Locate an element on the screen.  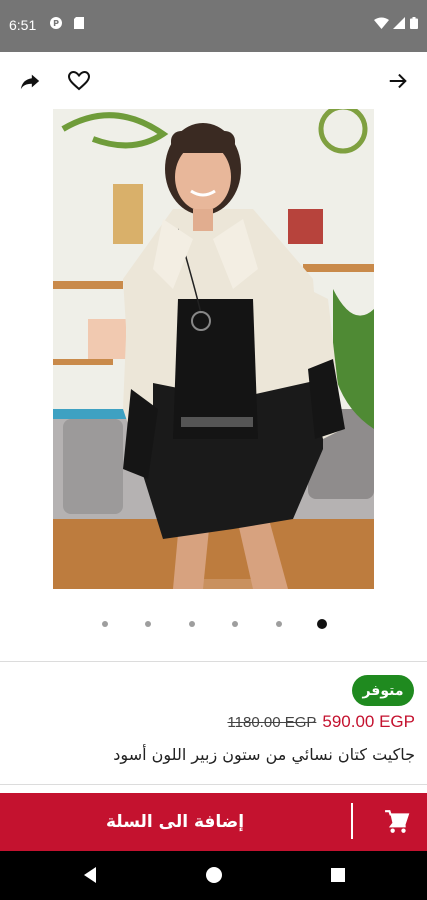
share-button is located at coordinates (30, 81).